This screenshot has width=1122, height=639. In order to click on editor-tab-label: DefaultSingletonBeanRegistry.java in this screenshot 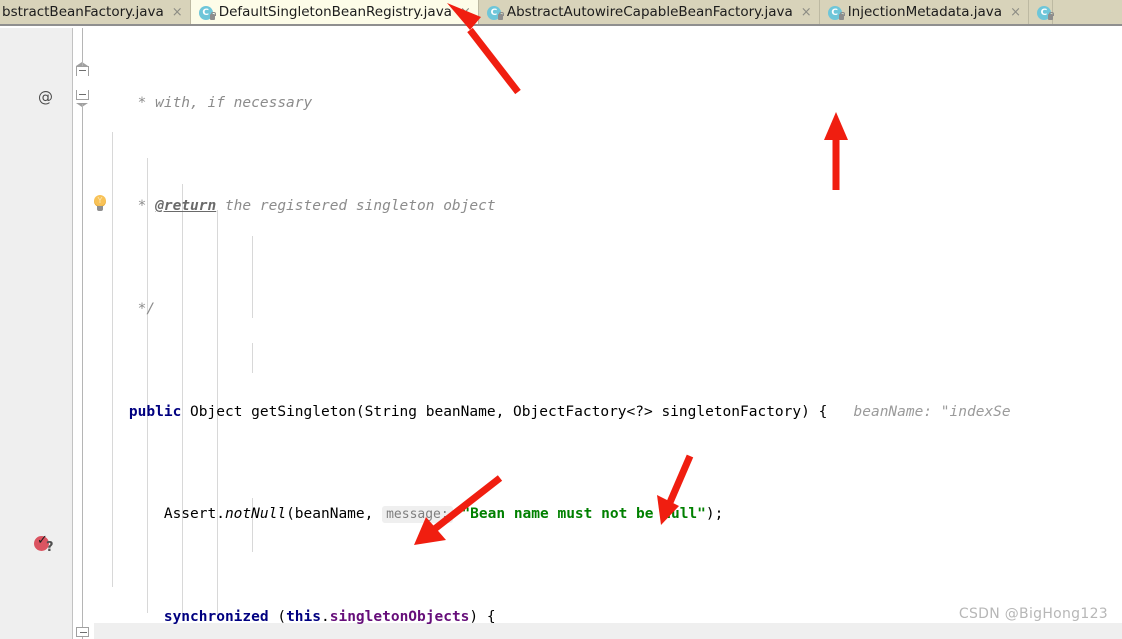, I will do `click(335, 12)`.